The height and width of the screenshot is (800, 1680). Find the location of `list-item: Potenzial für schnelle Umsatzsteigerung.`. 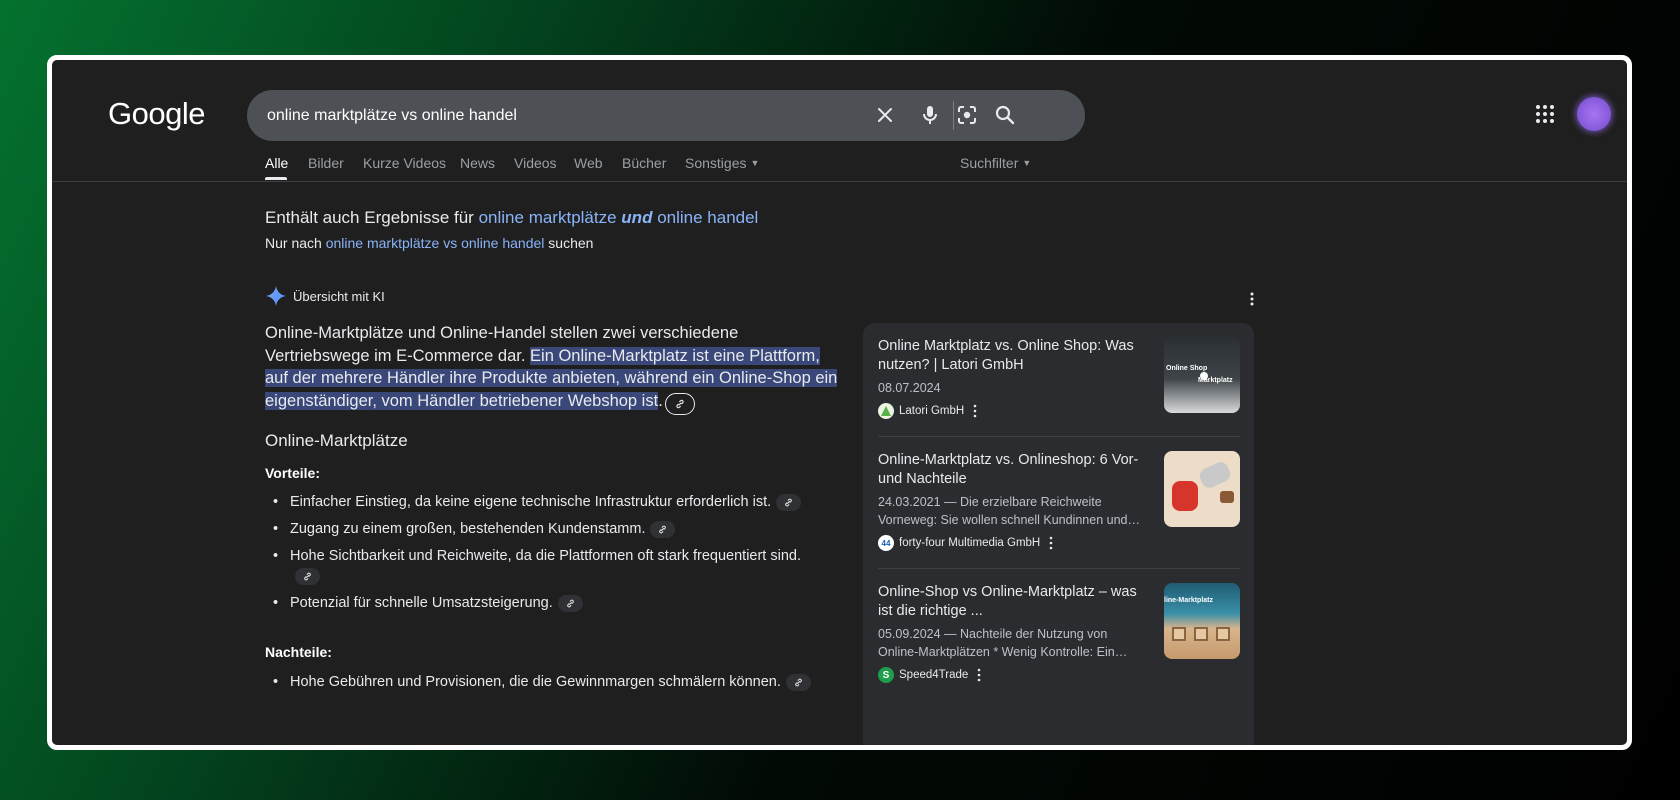

list-item: Potenzial für schnelle Umsatzsteigerung. is located at coordinates (543, 603).